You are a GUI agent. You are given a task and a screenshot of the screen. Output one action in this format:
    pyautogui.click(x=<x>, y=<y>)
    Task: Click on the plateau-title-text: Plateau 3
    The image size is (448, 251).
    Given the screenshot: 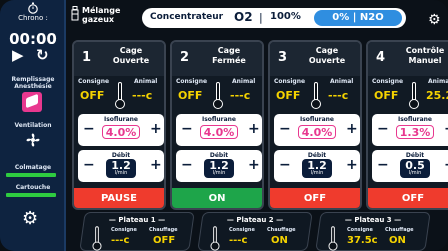 What is the action you would take?
    pyautogui.click(x=373, y=220)
    